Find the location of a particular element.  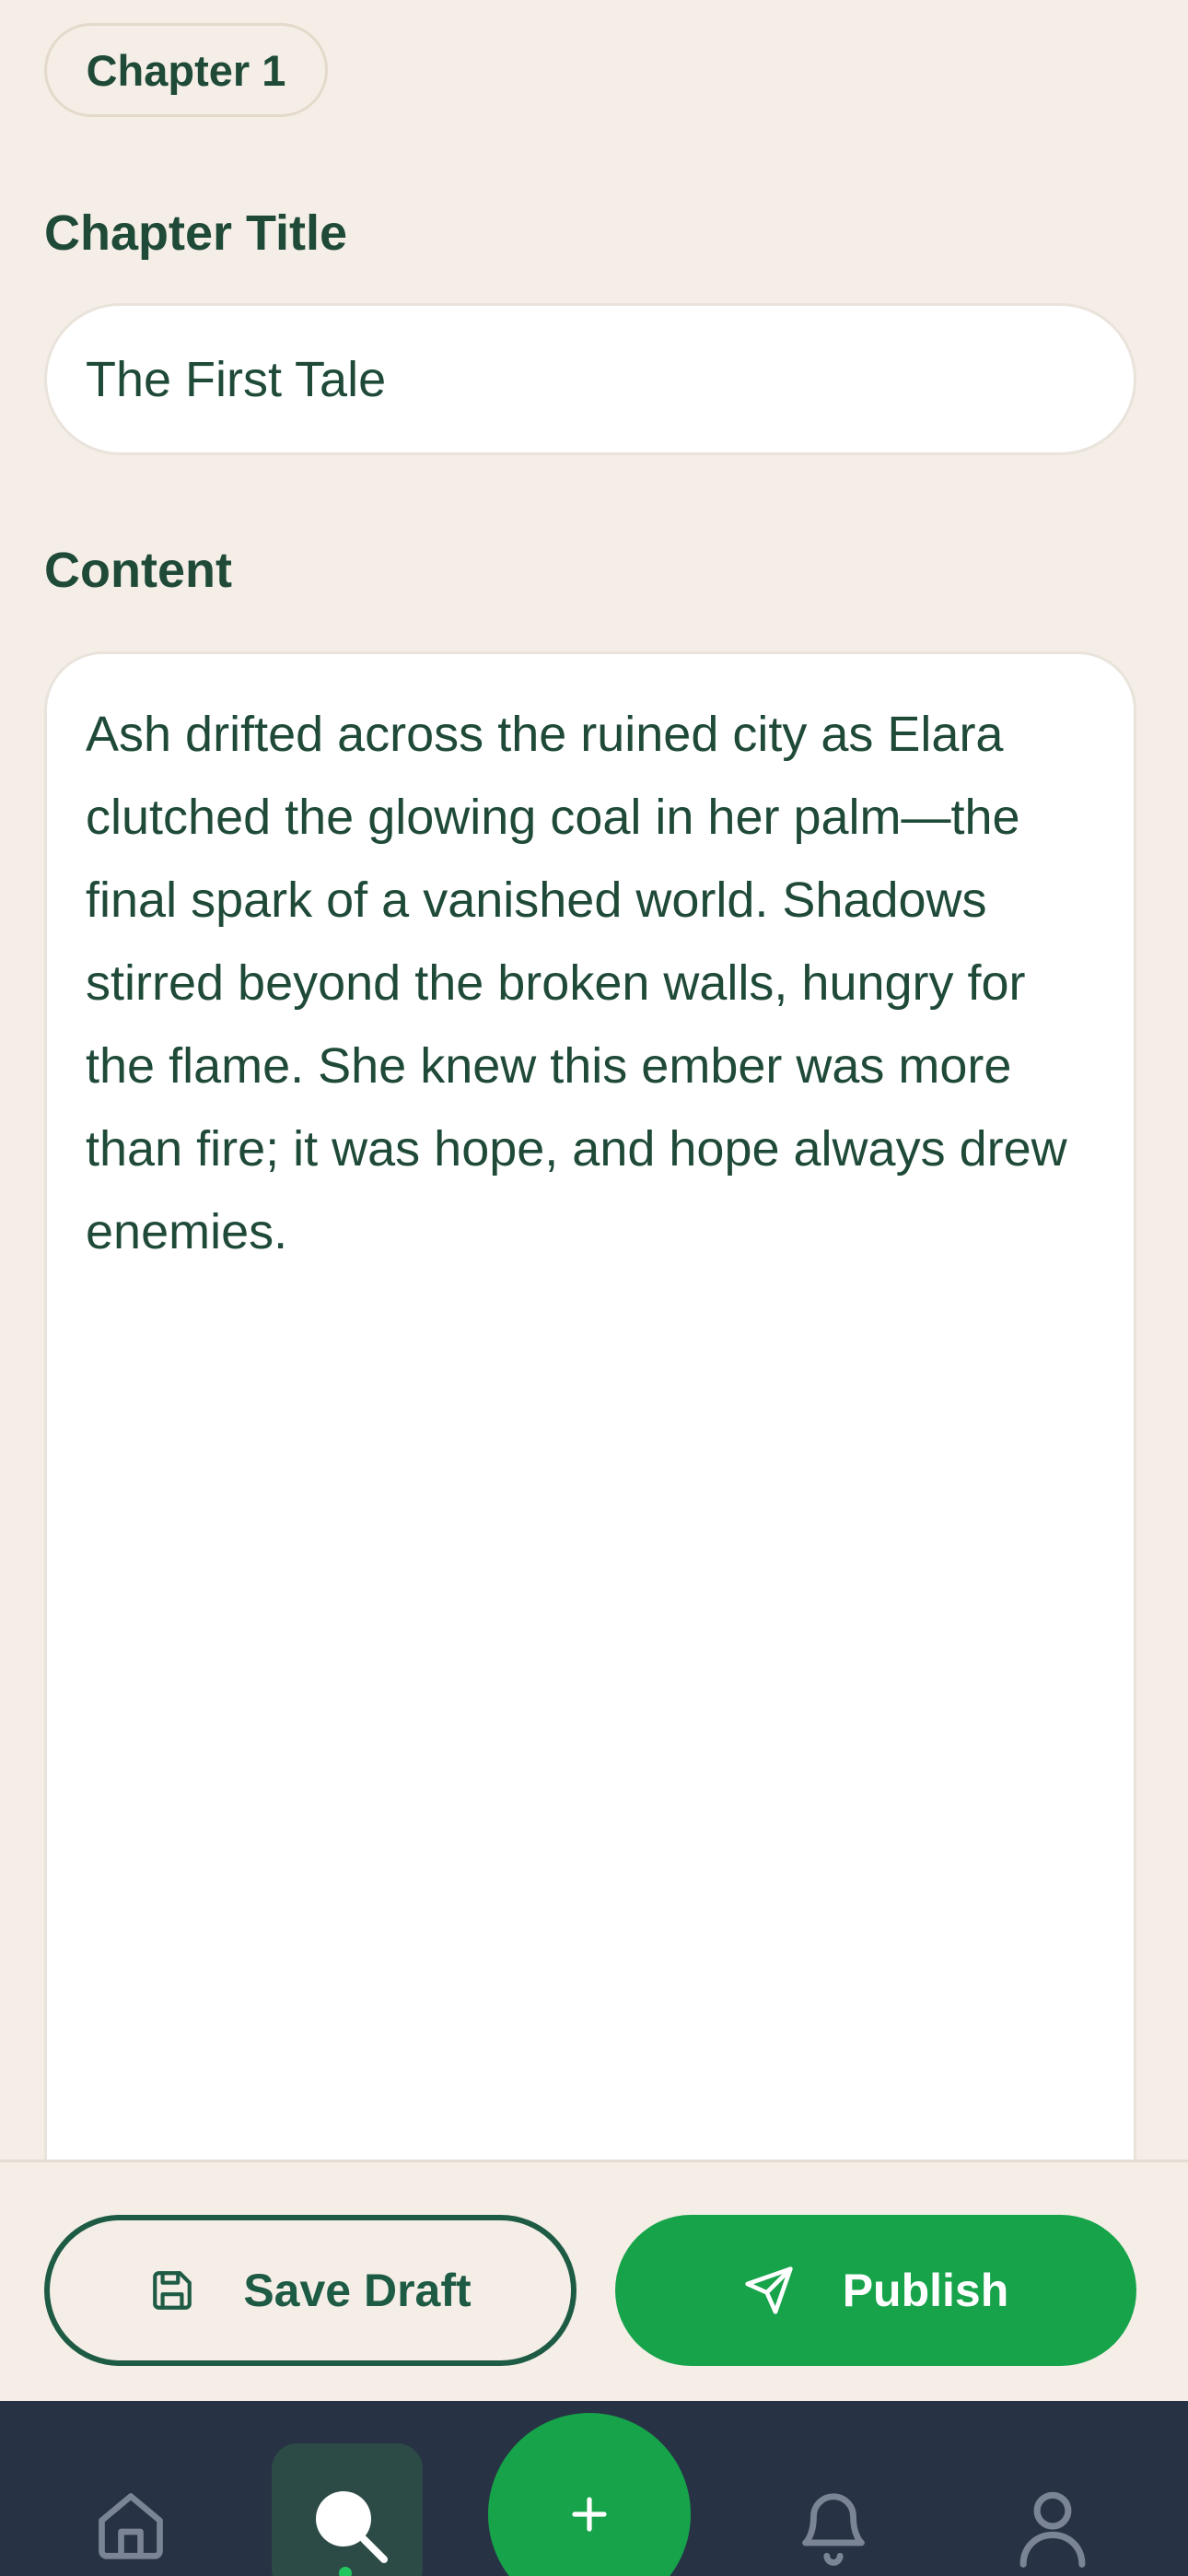

home-icon is located at coordinates (131, 2526).